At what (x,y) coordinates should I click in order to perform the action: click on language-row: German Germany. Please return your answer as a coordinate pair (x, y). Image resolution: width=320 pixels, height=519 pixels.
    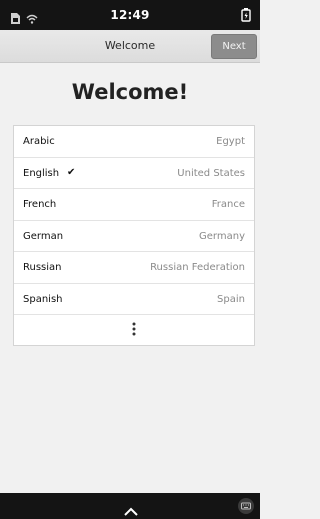
    Looking at the image, I should click on (134, 236).